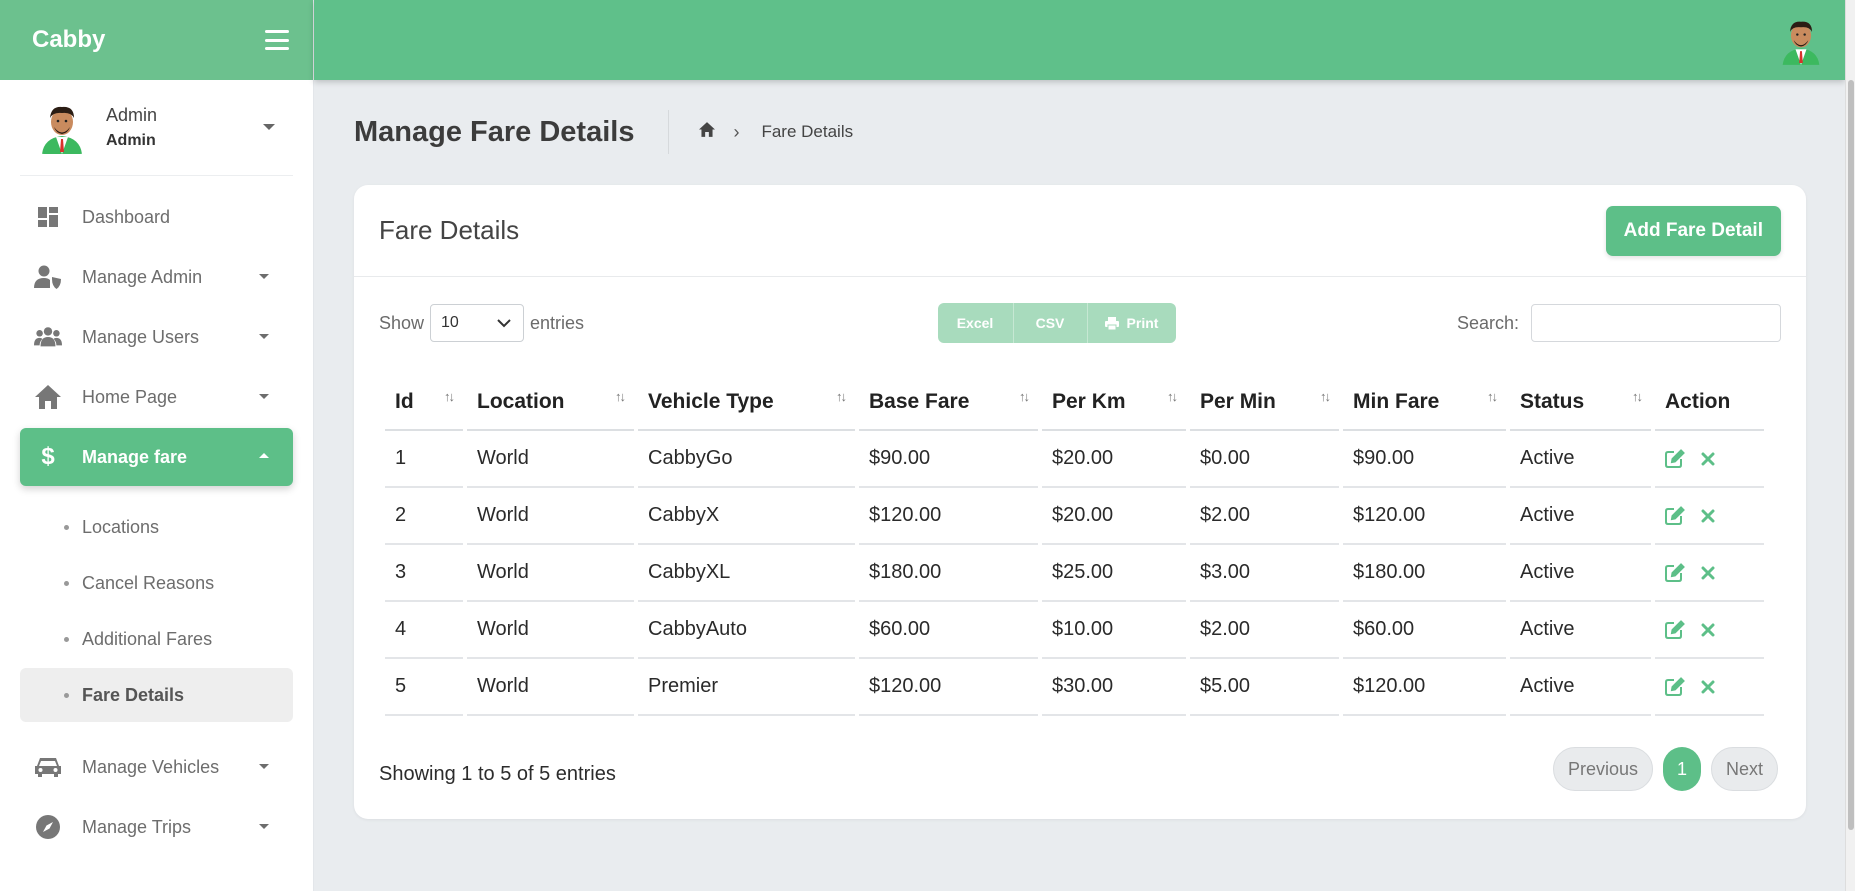 The image size is (1855, 891). Describe the element at coordinates (1264, 459) in the screenshot. I see `cell-per-min: $0.00` at that location.